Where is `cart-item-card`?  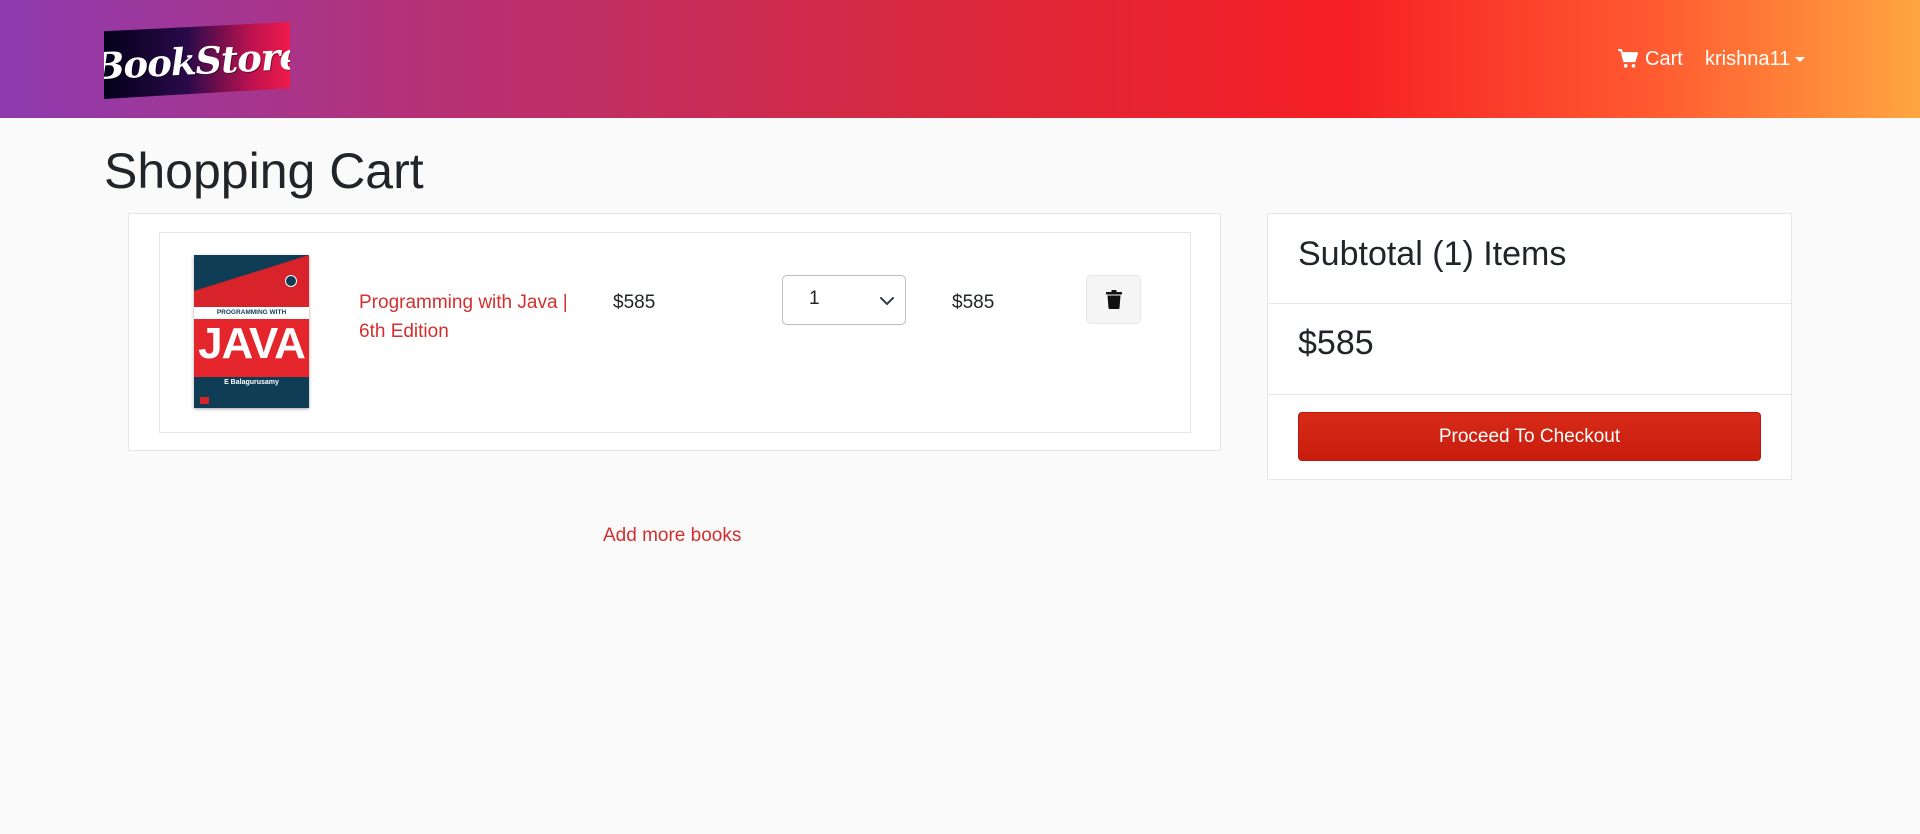
cart-item-card is located at coordinates (675, 332).